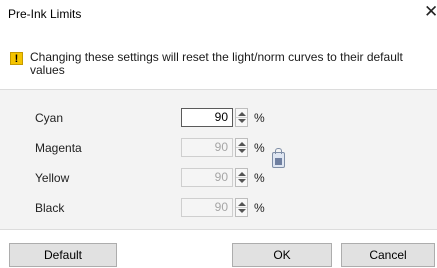 The height and width of the screenshot is (268, 437). I want to click on cancel-button: Cancel, so click(388, 255).